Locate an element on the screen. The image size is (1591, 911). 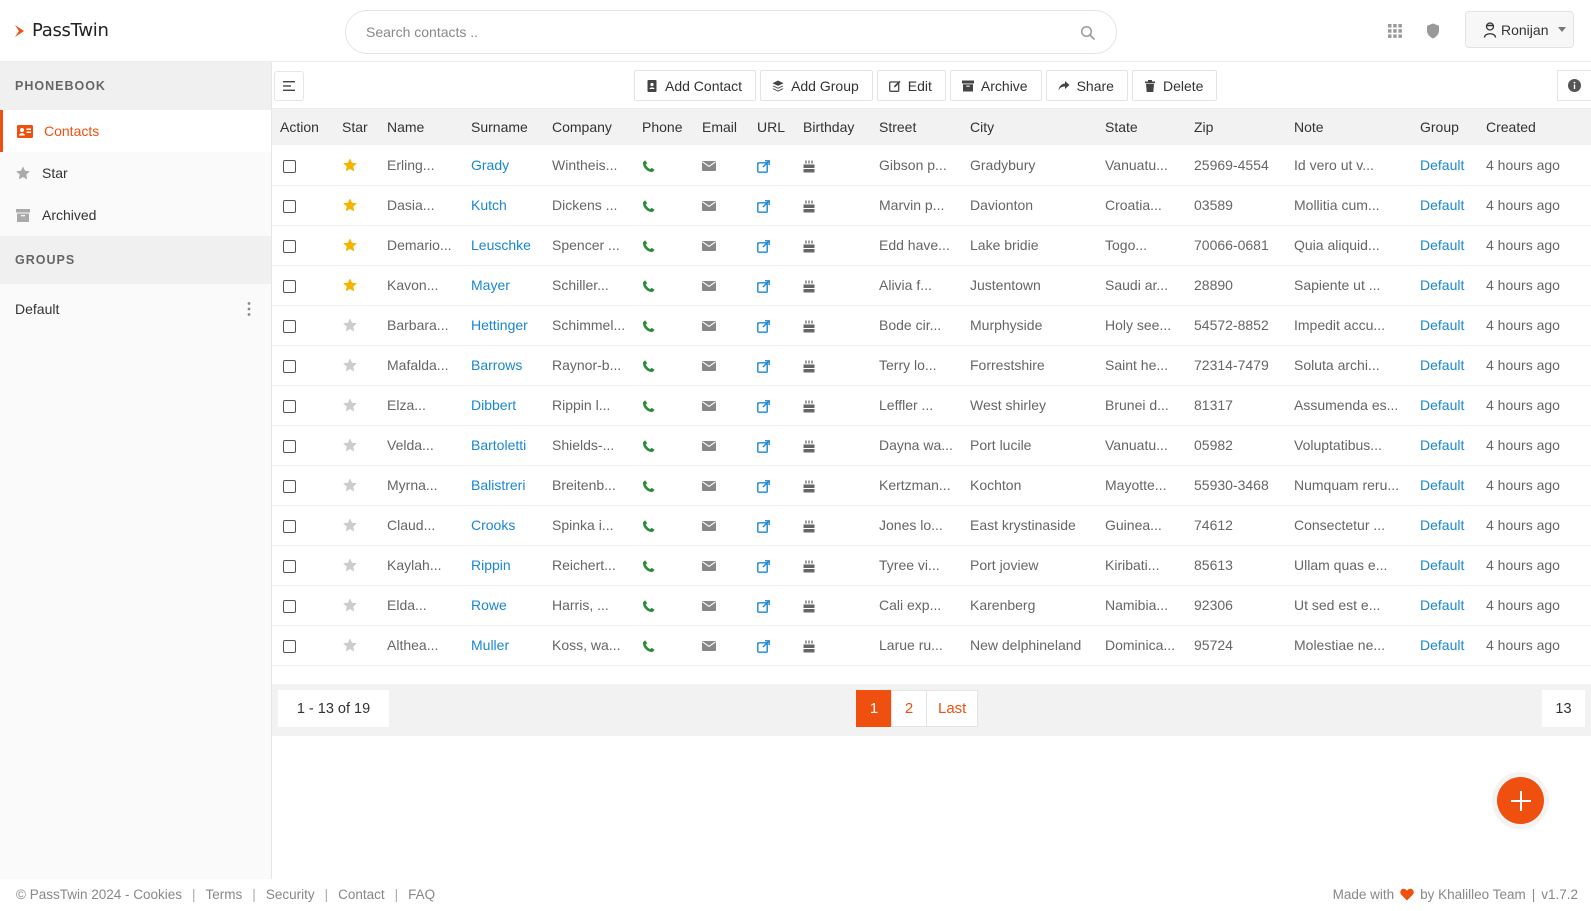
page-button-2: 2 is located at coordinates (909, 708).